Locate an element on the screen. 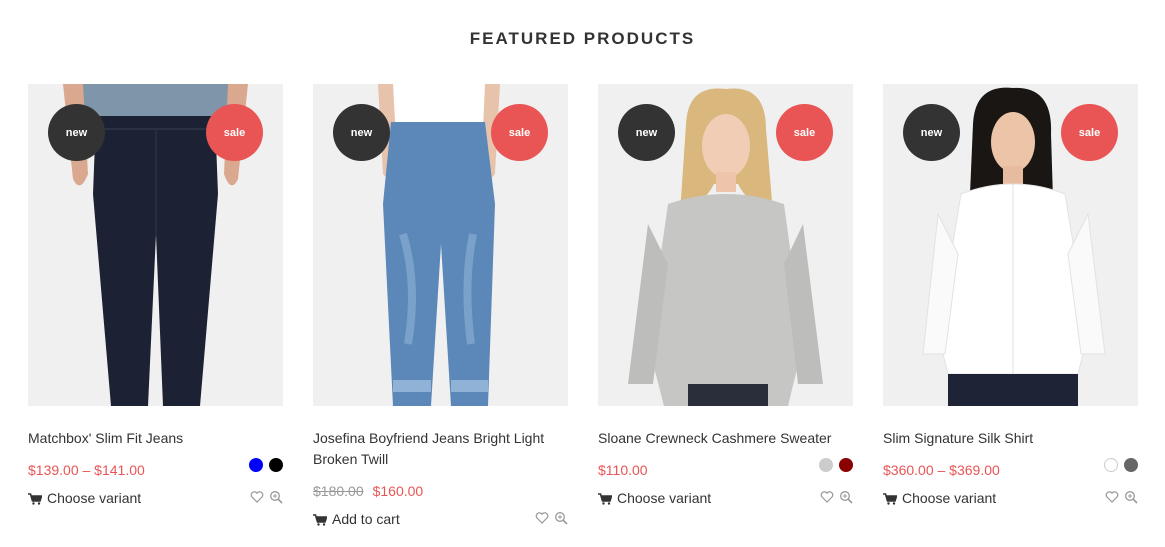 This screenshot has width=1165, height=547. price-row: $180.00 $160.00 is located at coordinates (440, 490).